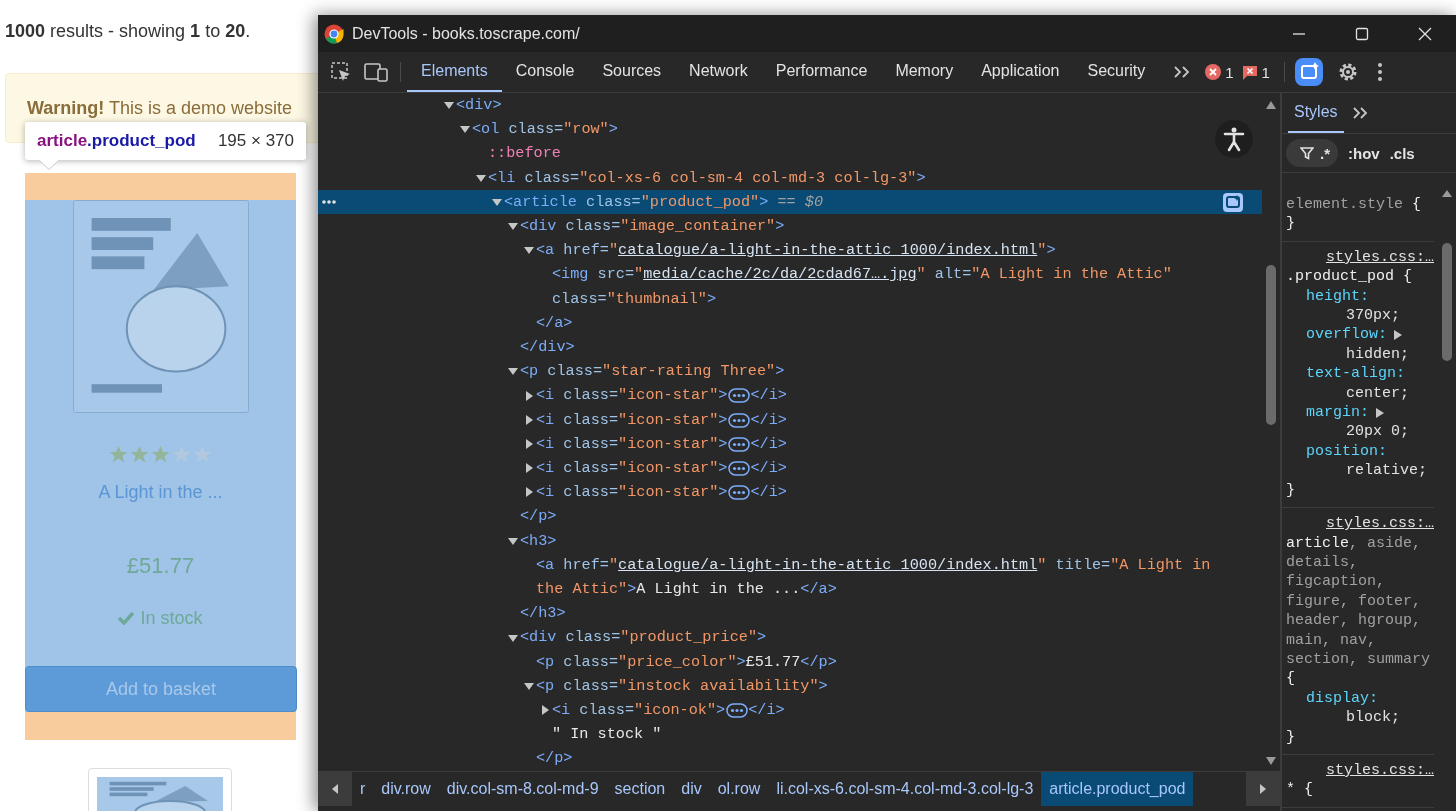 This screenshot has height=811, width=1456. I want to click on panel-tab: Application, so click(1020, 72).